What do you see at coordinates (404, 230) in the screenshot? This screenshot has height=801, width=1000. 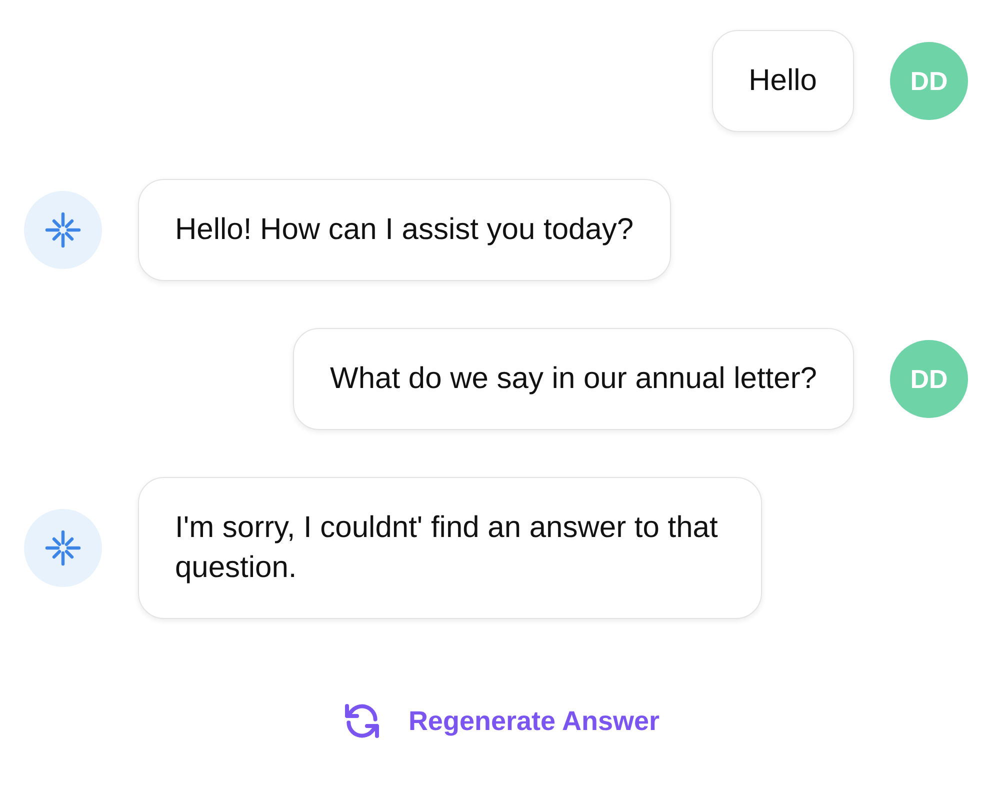 I see `message-bubble: Hello! How can I assist you today?` at bounding box center [404, 230].